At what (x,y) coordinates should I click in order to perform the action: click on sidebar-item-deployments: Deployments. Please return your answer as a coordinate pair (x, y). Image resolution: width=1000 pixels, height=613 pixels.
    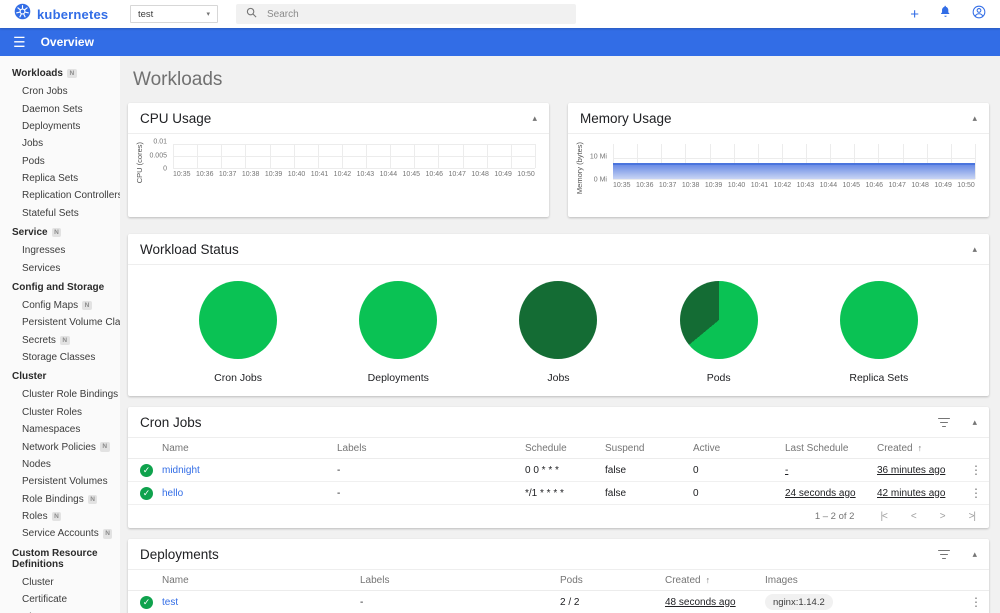
    Looking at the image, I should click on (60, 126).